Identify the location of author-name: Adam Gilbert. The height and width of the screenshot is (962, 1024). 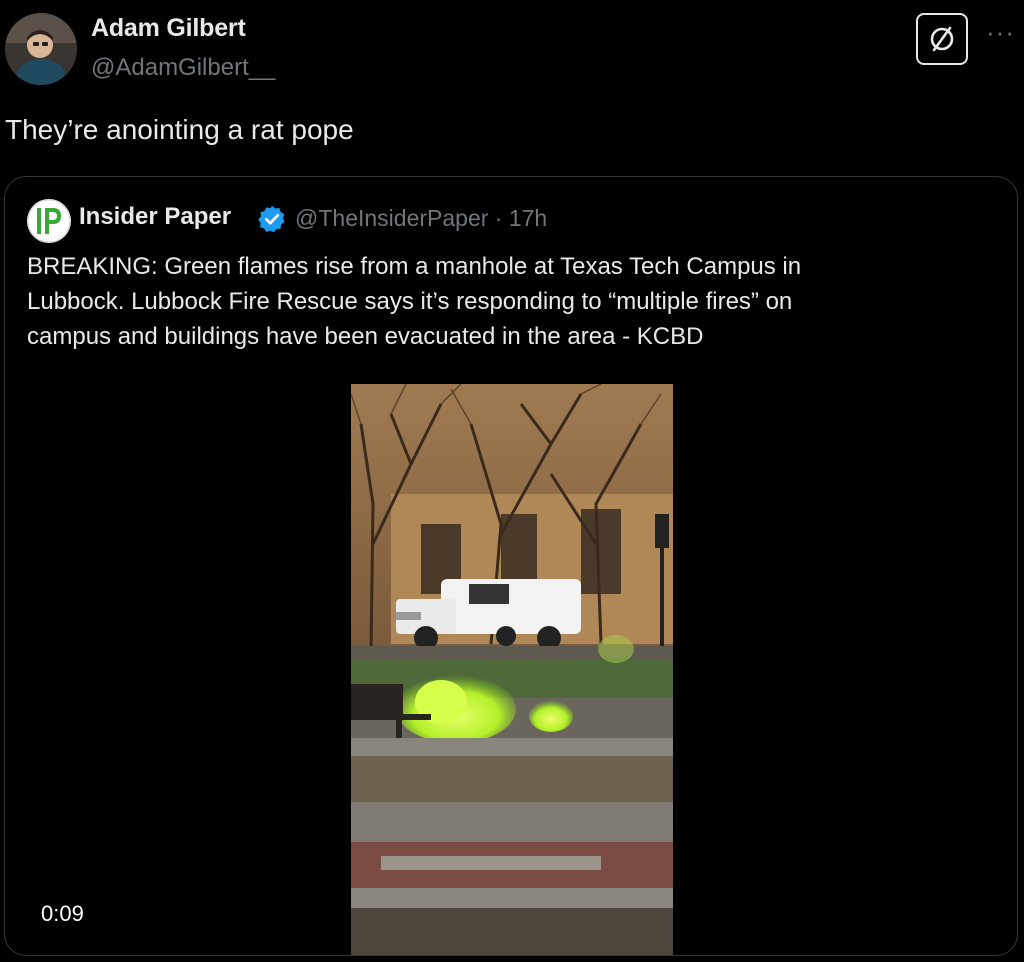
(168, 28).